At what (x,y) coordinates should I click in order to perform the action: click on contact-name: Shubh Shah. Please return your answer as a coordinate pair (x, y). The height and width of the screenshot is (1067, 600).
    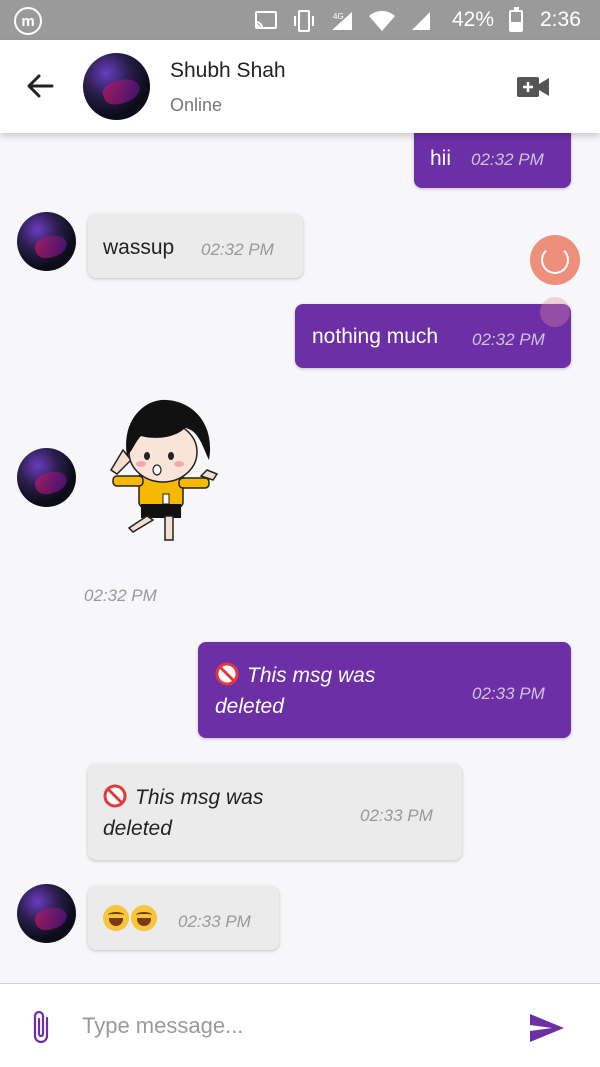
    Looking at the image, I should click on (228, 71).